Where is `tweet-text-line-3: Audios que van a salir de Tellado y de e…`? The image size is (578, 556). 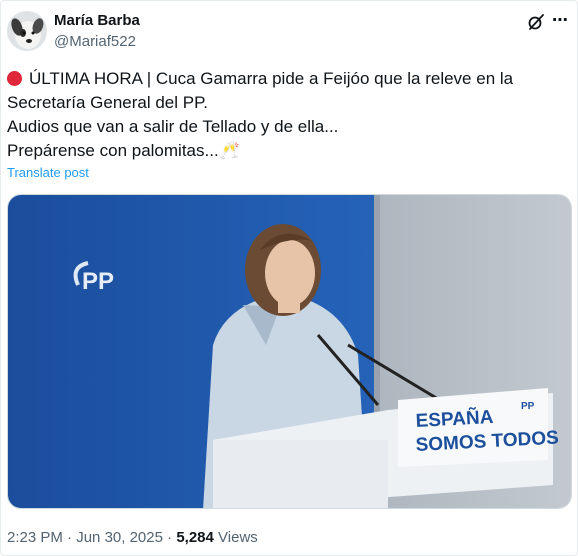 tweet-text-line-3: Audios que van a salir de Tellado y de e… is located at coordinates (173, 126).